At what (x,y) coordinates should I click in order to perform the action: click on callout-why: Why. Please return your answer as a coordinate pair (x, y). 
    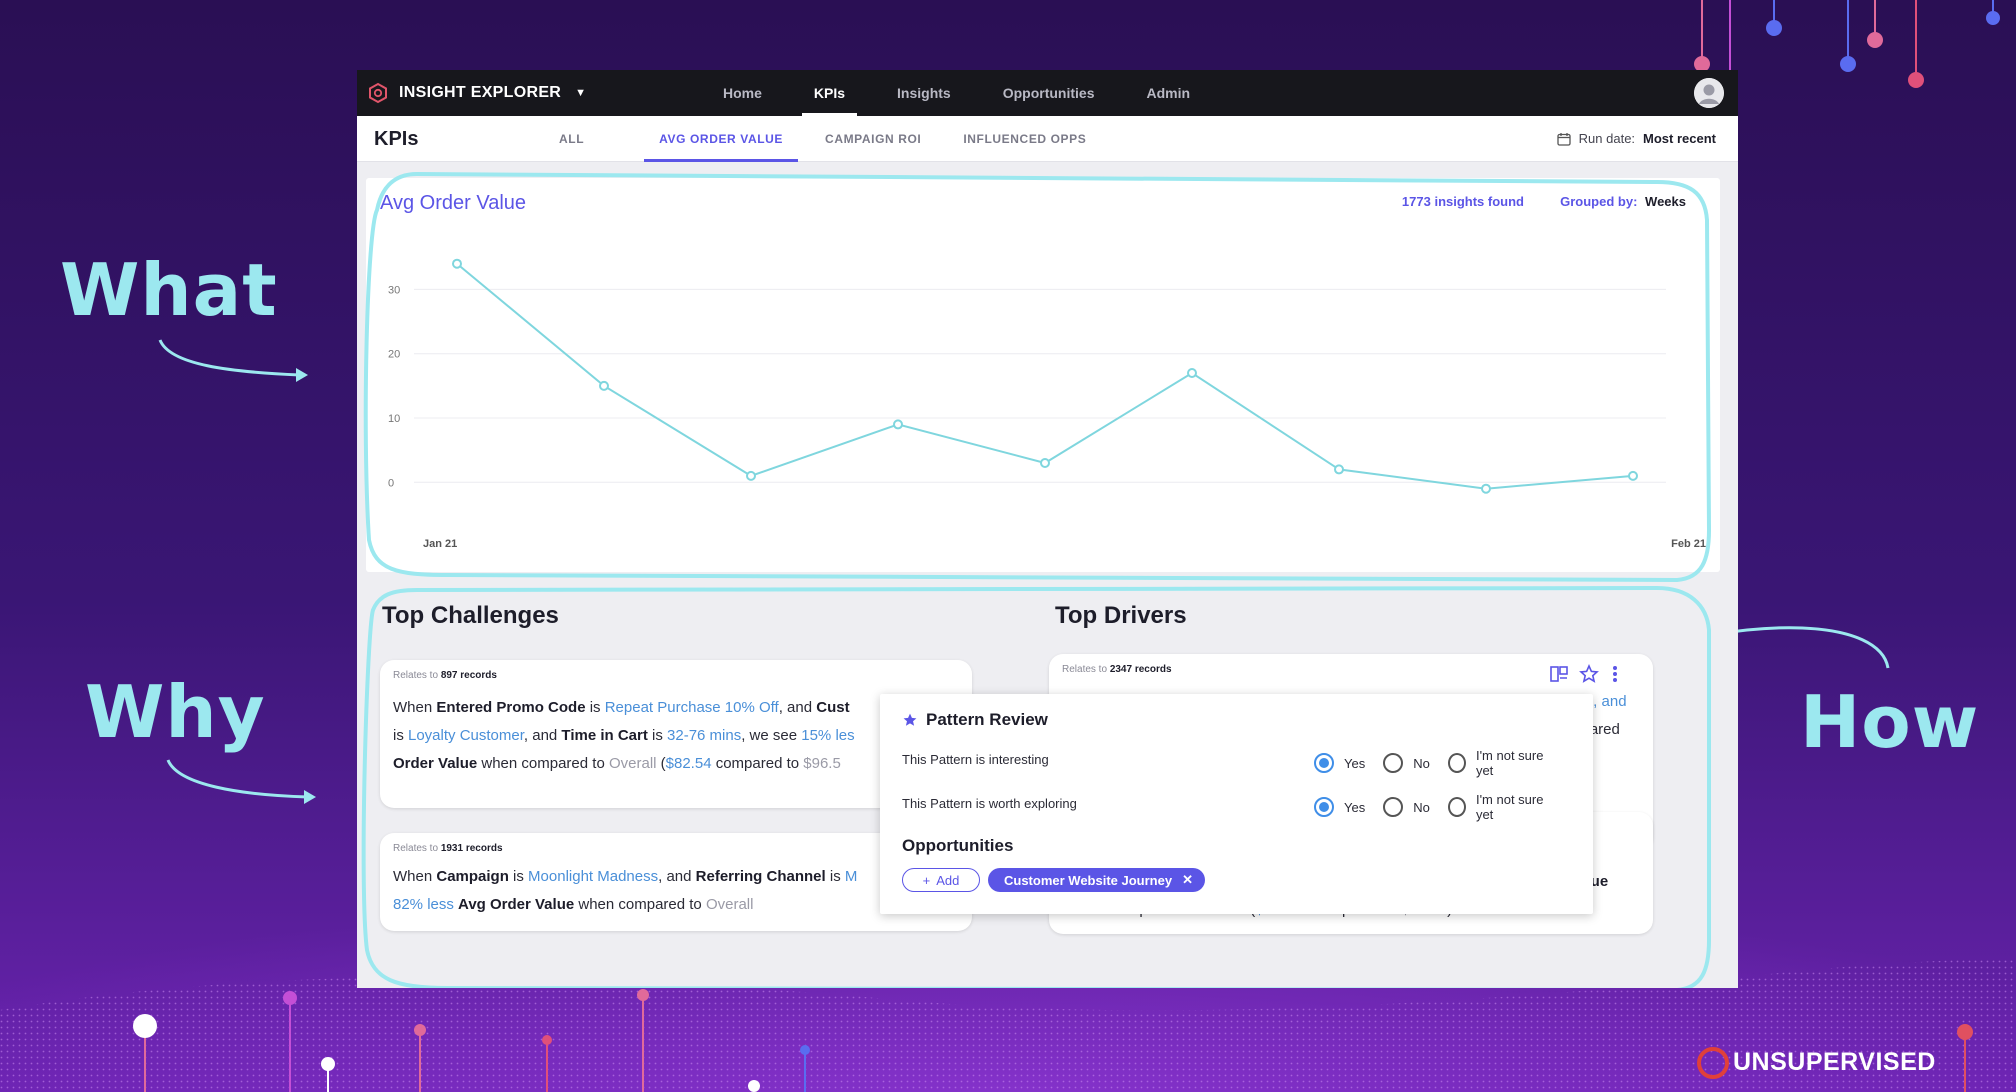
    Looking at the image, I should click on (175, 712).